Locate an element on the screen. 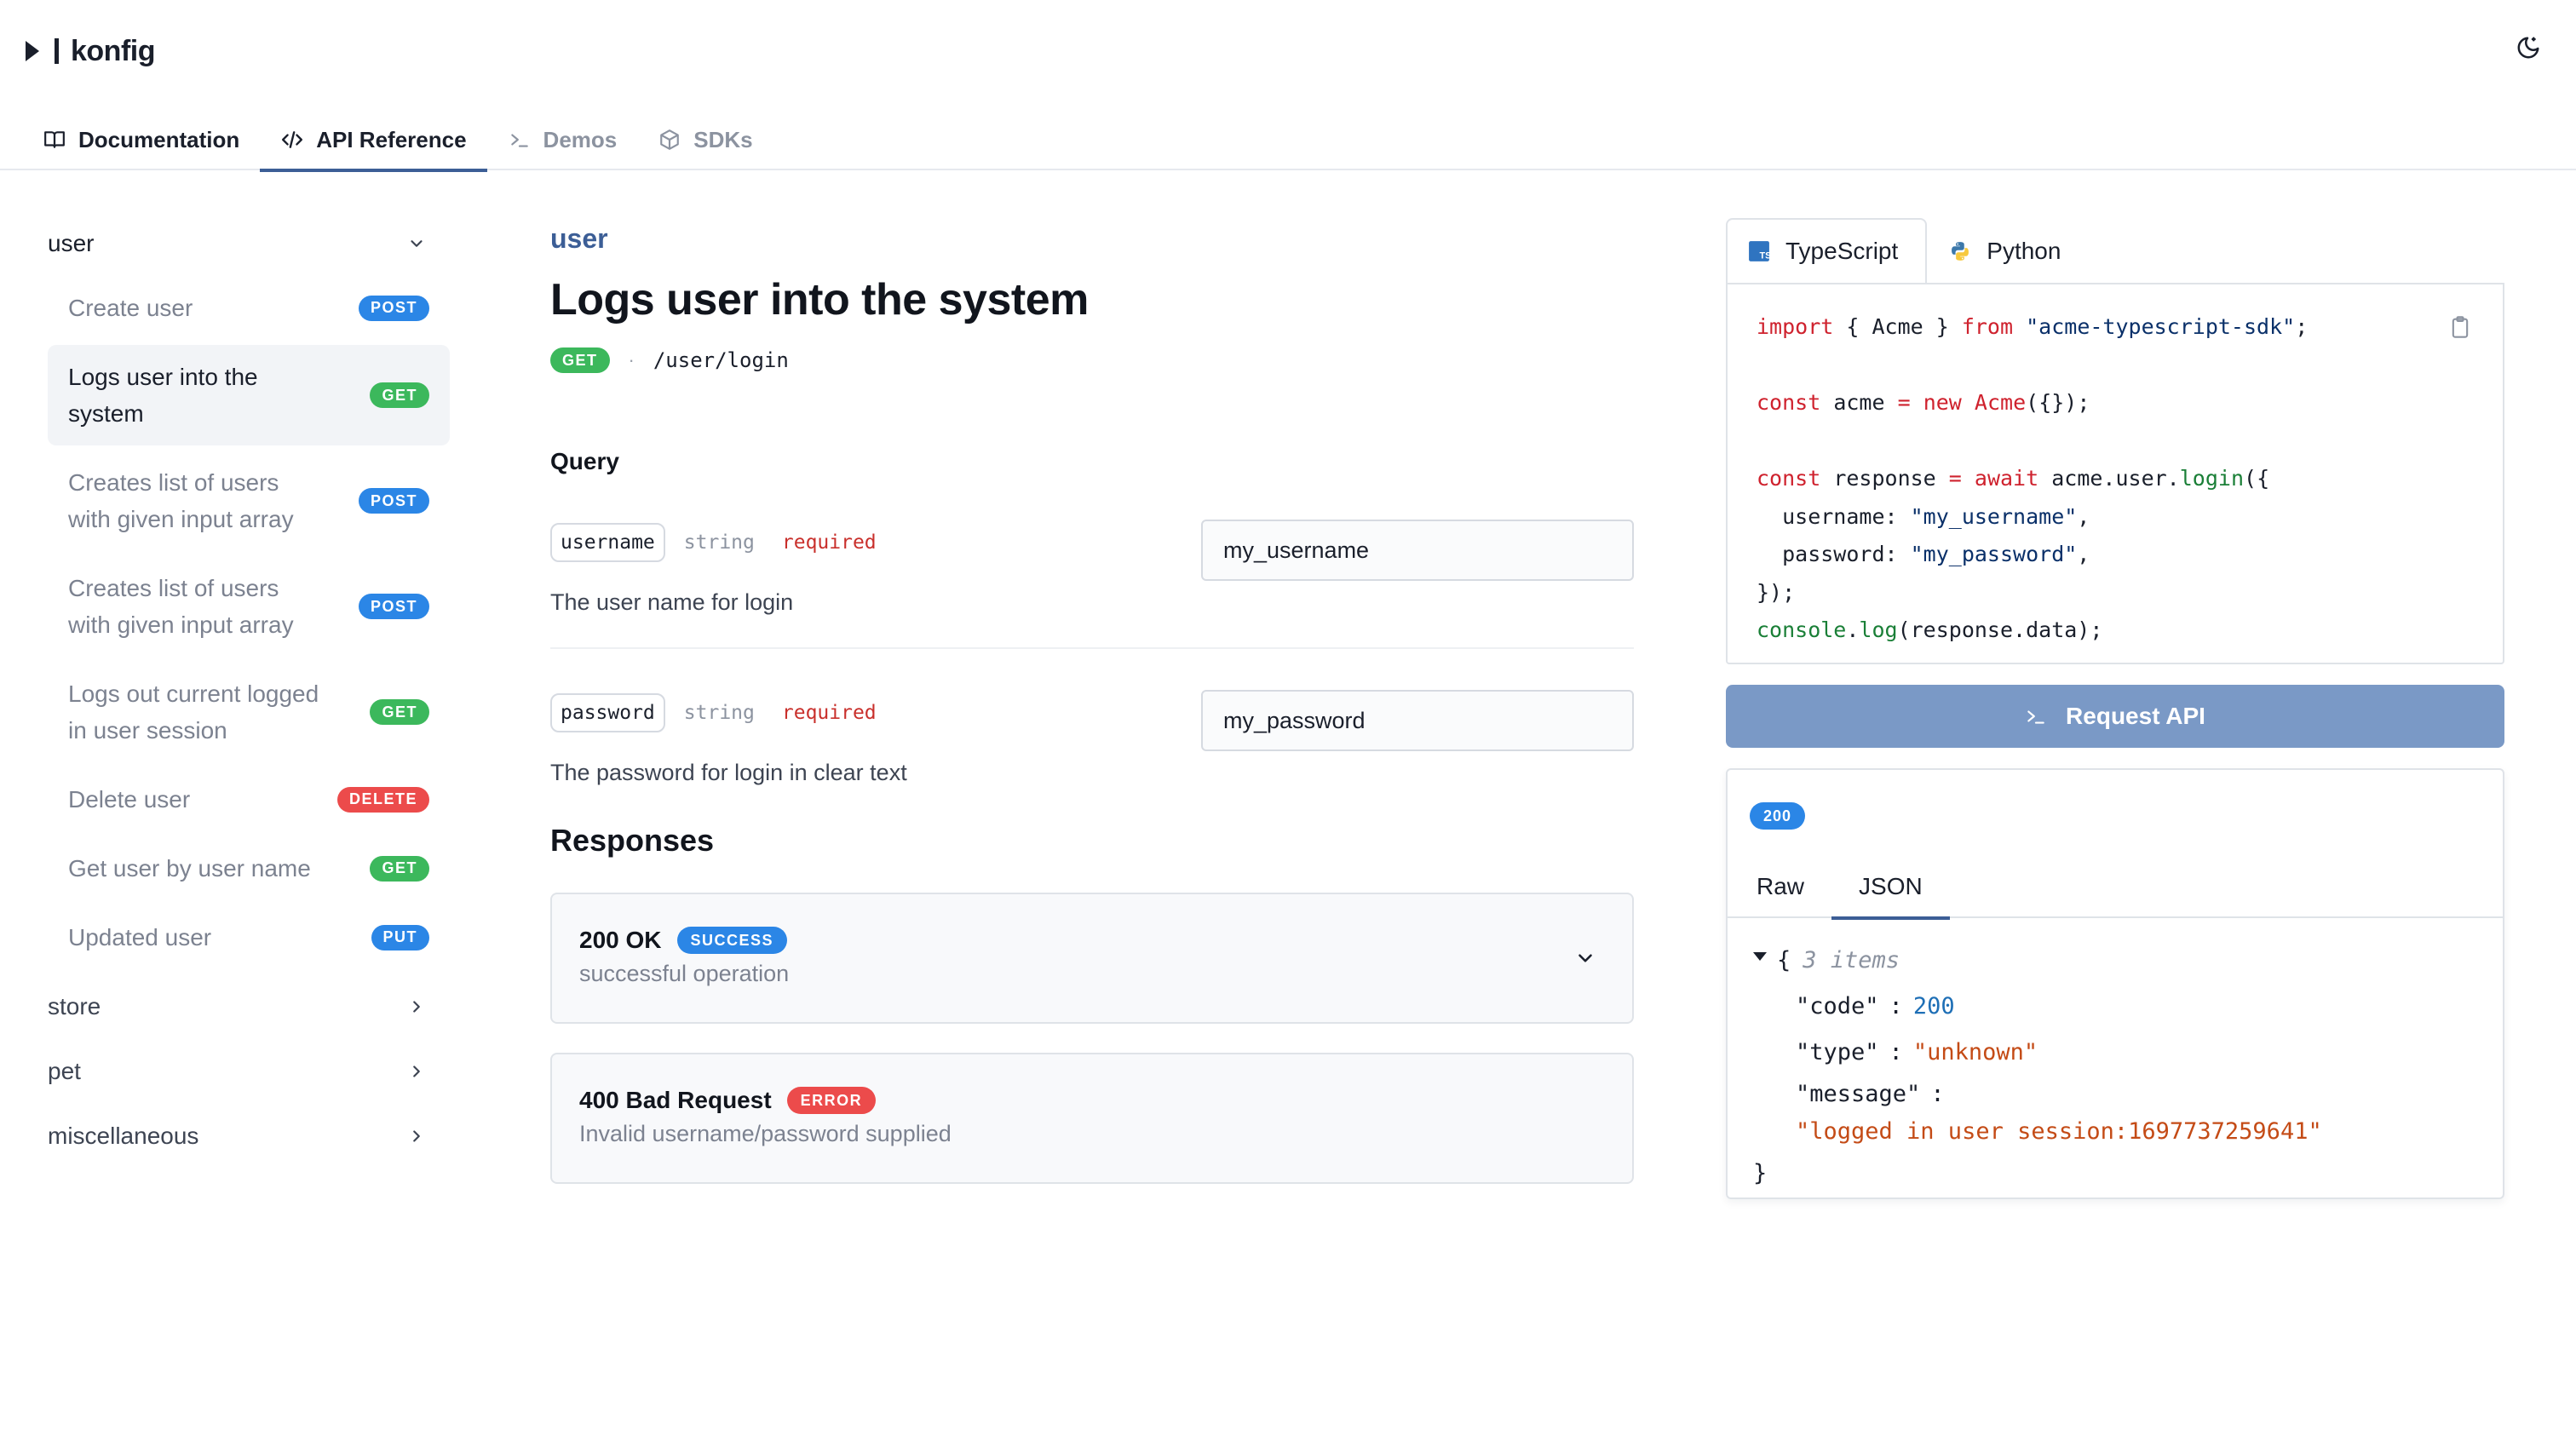  code-token: { Acme } is located at coordinates (1897, 326).